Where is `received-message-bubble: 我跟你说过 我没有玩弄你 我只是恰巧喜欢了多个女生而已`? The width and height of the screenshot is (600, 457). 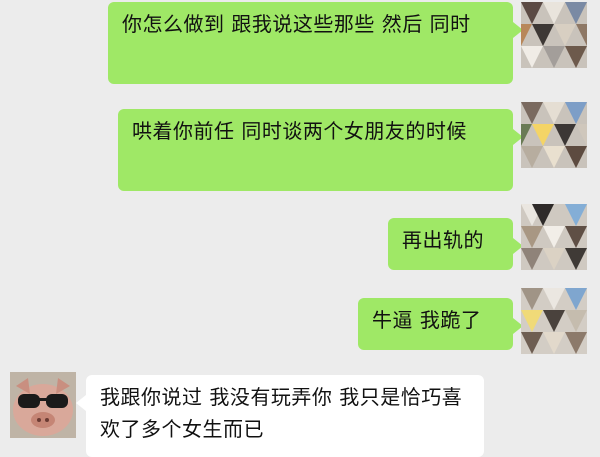
received-message-bubble: 我跟你说过 我没有玩弄你 我只是恰巧喜欢了多个女生而已 is located at coordinates (280, 416).